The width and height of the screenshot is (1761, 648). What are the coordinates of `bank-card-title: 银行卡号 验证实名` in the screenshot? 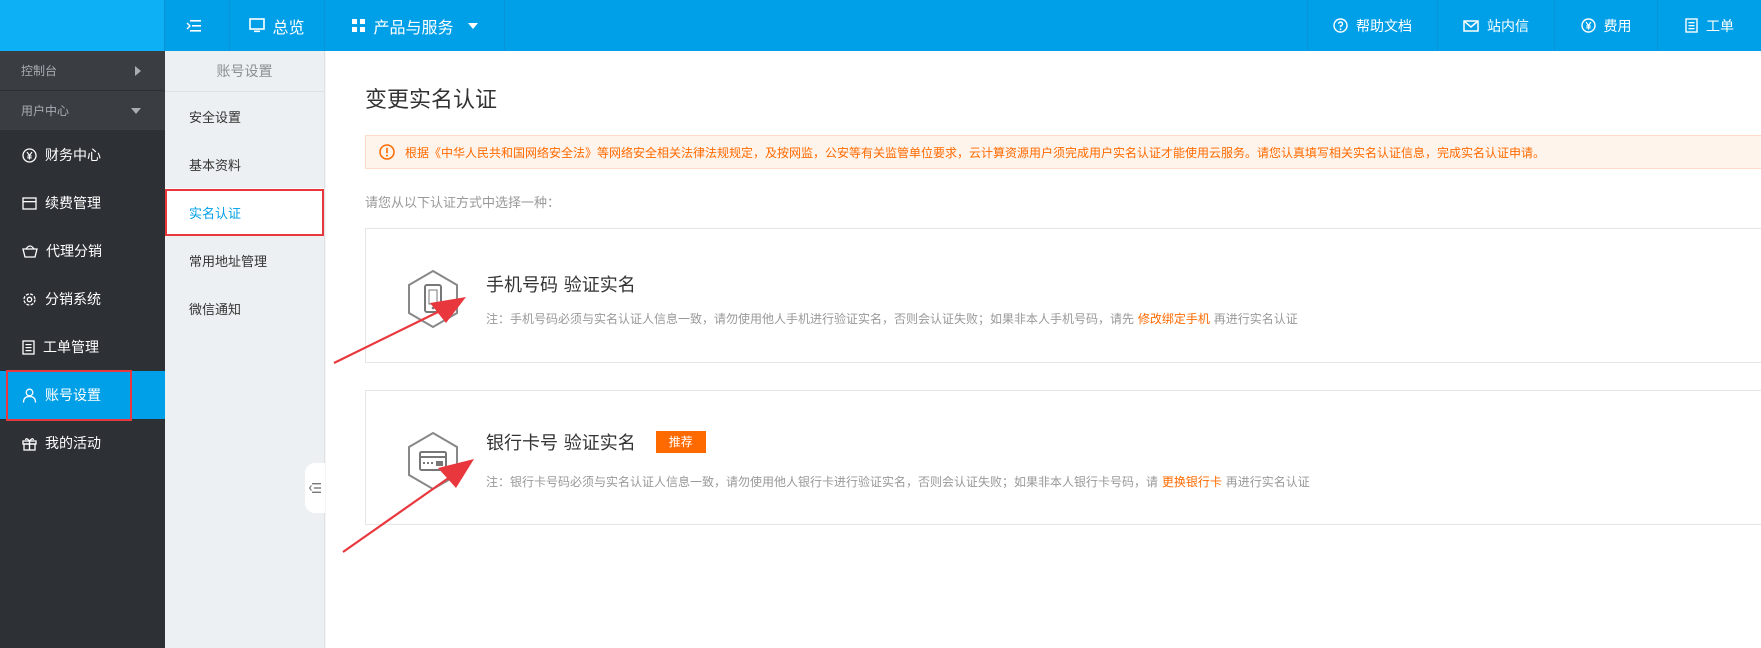 It's located at (561, 443).